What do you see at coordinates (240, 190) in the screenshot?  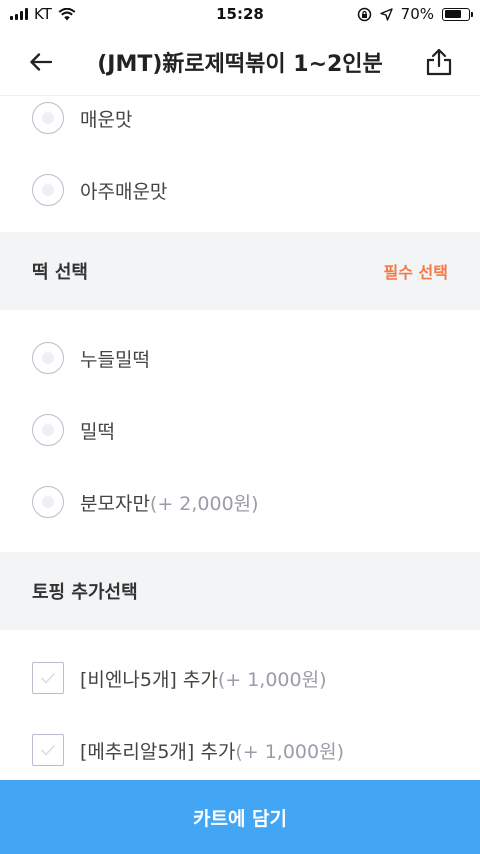 I see `option-very-spicy: 아주매운맛` at bounding box center [240, 190].